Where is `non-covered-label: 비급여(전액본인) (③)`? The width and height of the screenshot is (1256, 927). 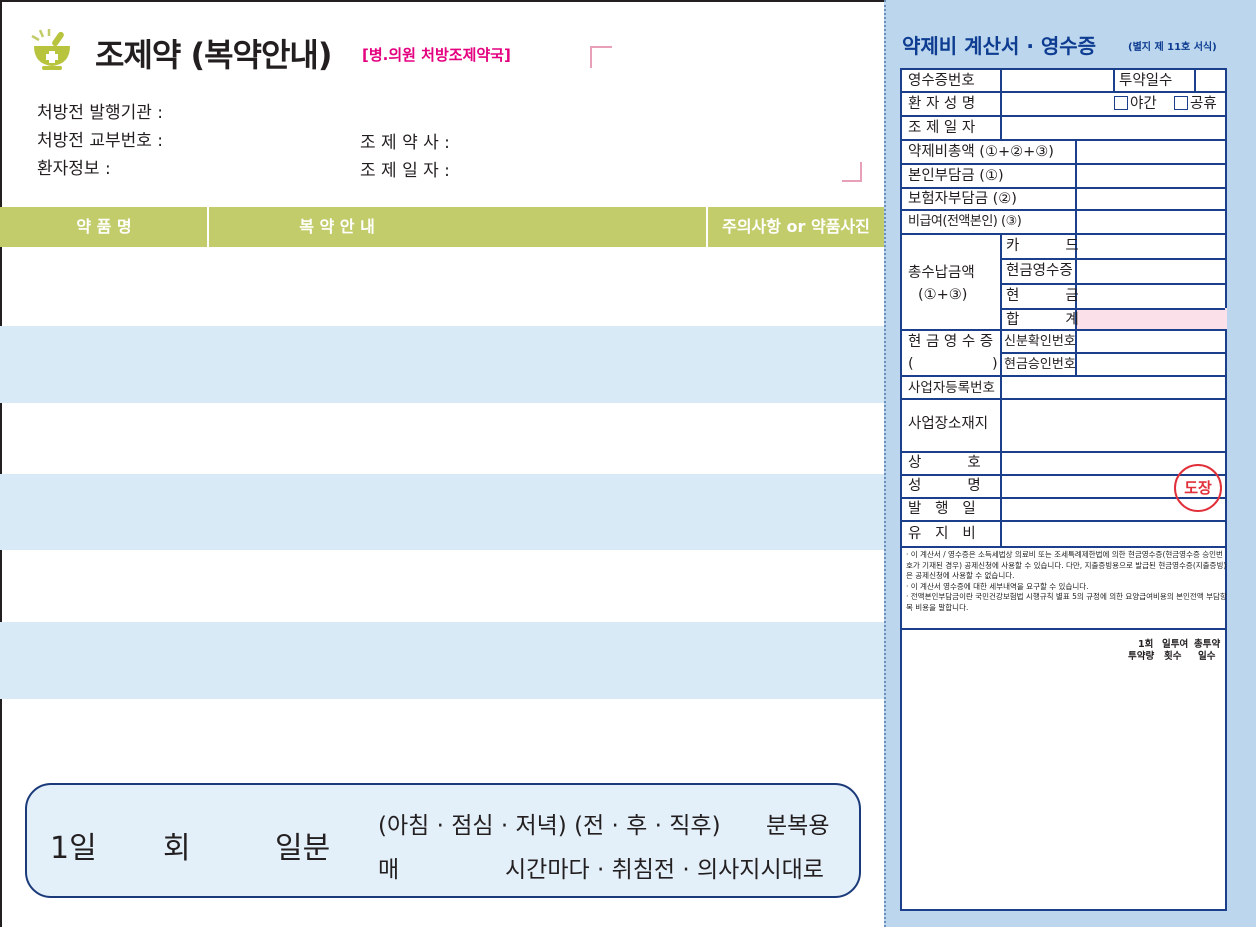
non-covered-label: 비급여(전액본인) (③) is located at coordinates (965, 221).